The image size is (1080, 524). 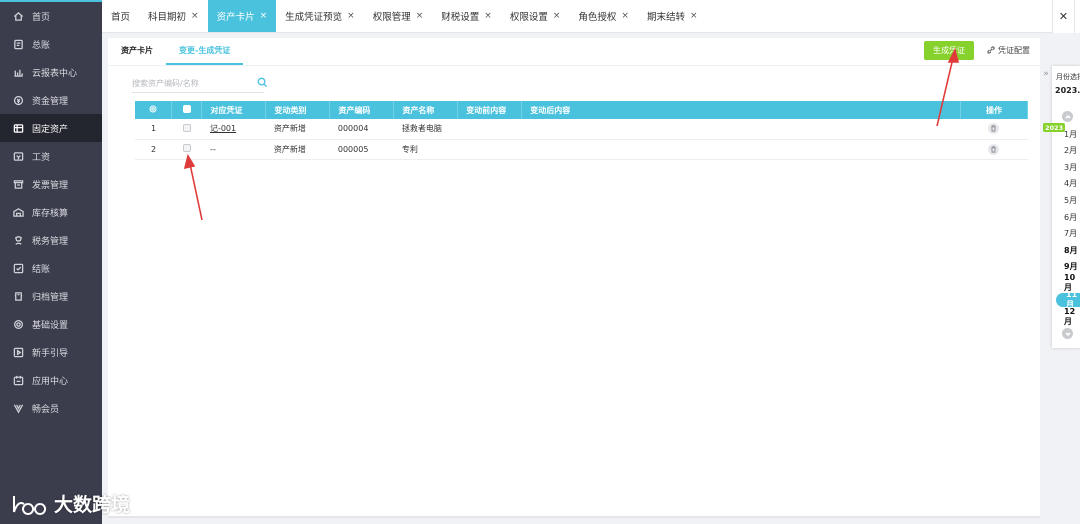 I want to click on sidebar-item-0: 首页, so click(x=51, y=16).